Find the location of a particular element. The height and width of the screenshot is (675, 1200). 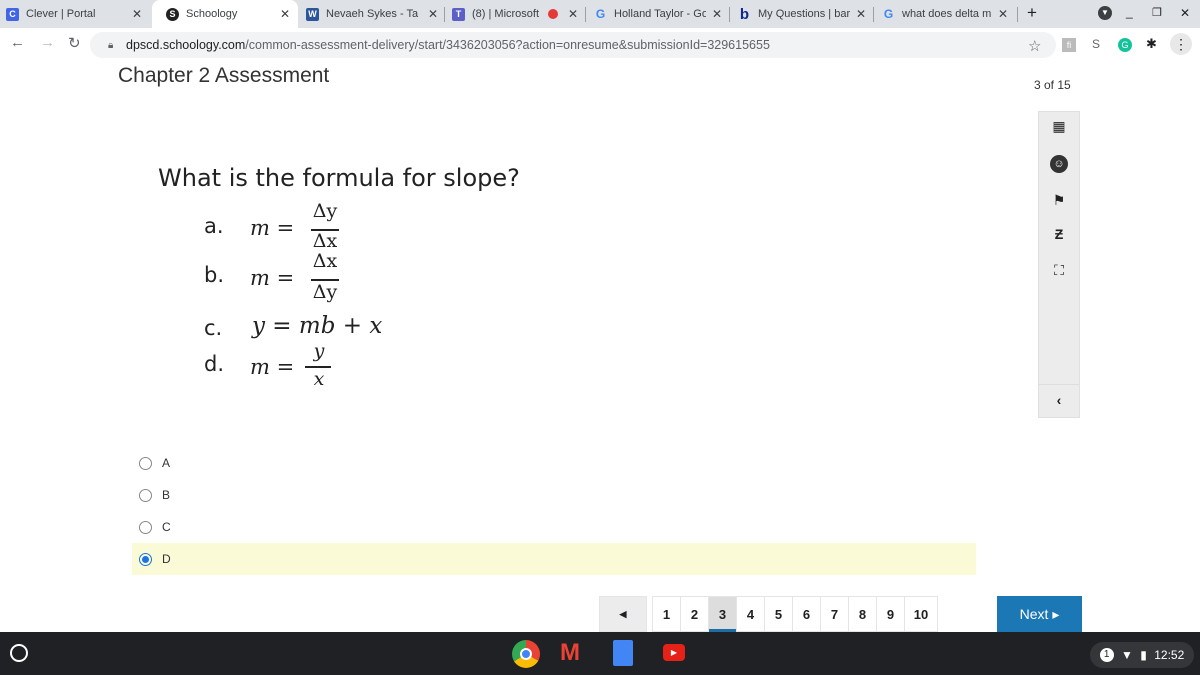

teams-icon: T is located at coordinates (458, 14).